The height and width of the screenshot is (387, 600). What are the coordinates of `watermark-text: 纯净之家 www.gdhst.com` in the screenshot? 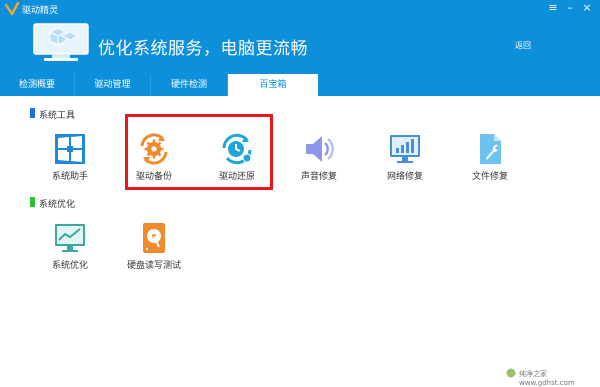 It's located at (547, 378).